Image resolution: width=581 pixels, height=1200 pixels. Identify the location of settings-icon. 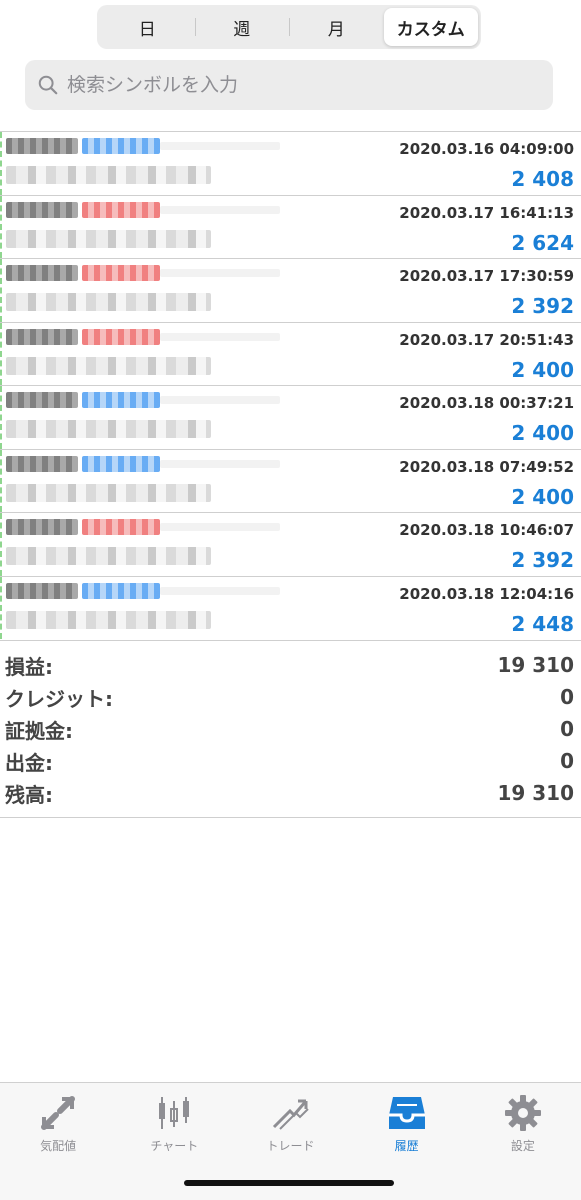
(522, 1113).